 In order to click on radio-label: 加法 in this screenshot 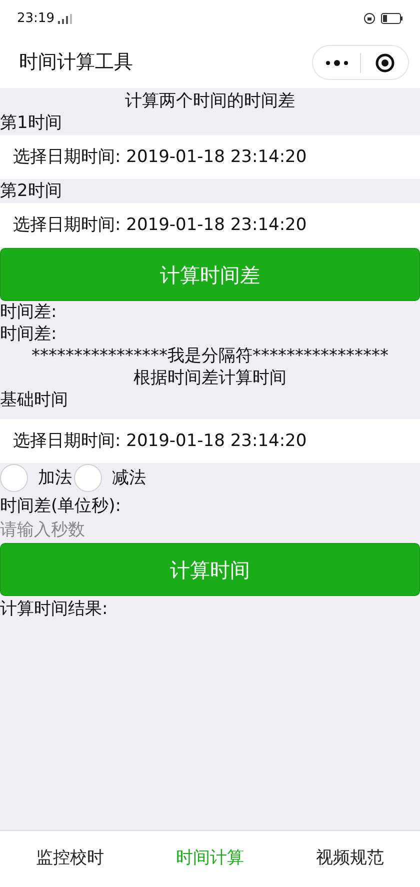, I will do `click(55, 478)`.